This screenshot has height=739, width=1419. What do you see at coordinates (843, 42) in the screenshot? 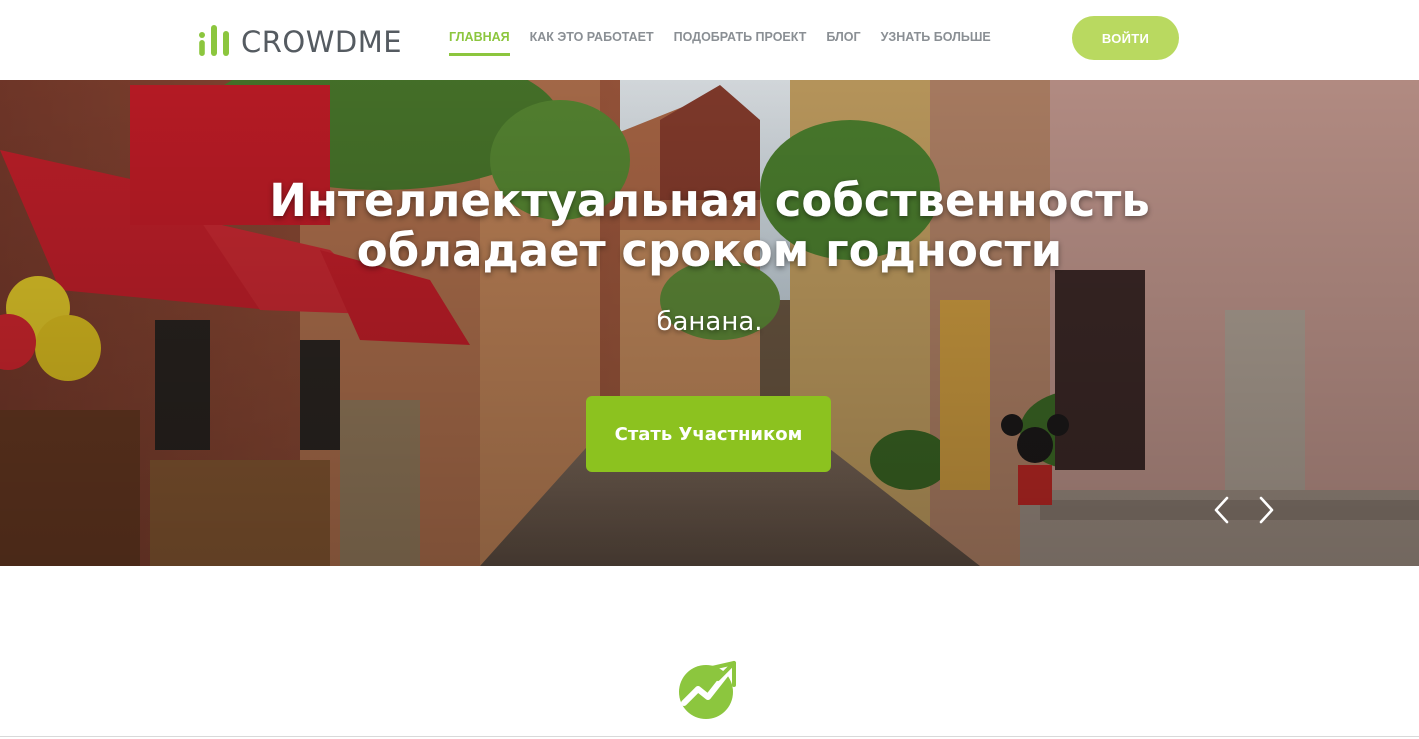
I see `nav-item-blog: БЛОГ` at bounding box center [843, 42].